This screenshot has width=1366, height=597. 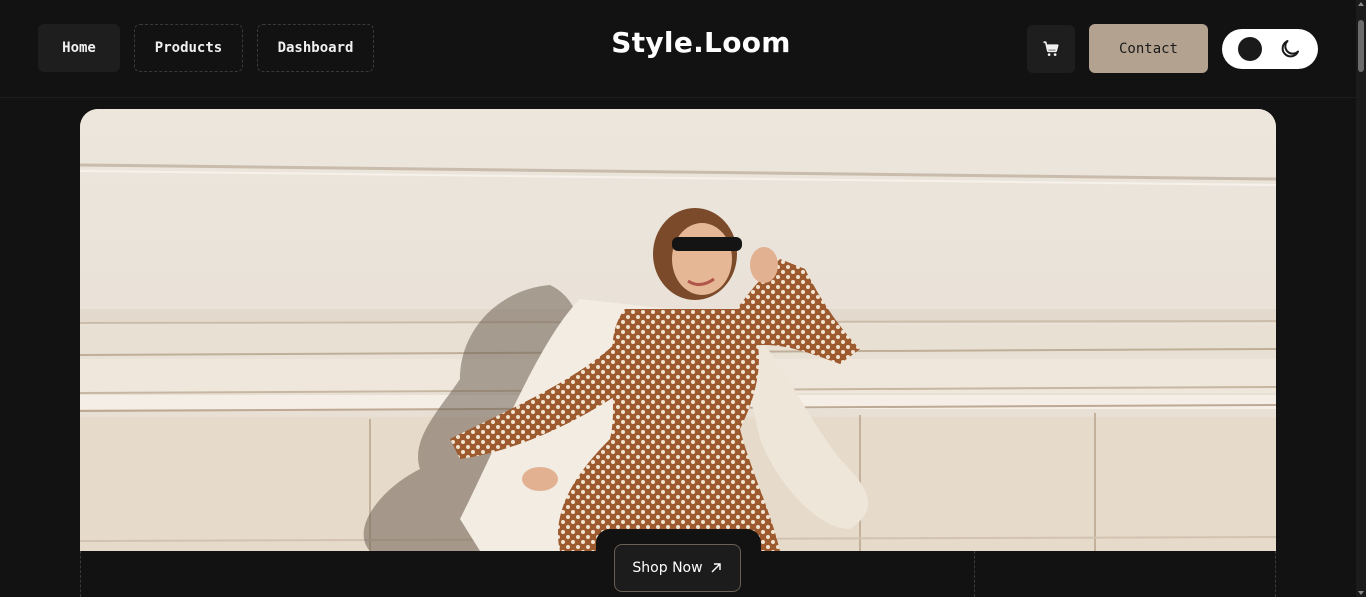 What do you see at coordinates (1275, 574) in the screenshot?
I see `panel-border-right` at bounding box center [1275, 574].